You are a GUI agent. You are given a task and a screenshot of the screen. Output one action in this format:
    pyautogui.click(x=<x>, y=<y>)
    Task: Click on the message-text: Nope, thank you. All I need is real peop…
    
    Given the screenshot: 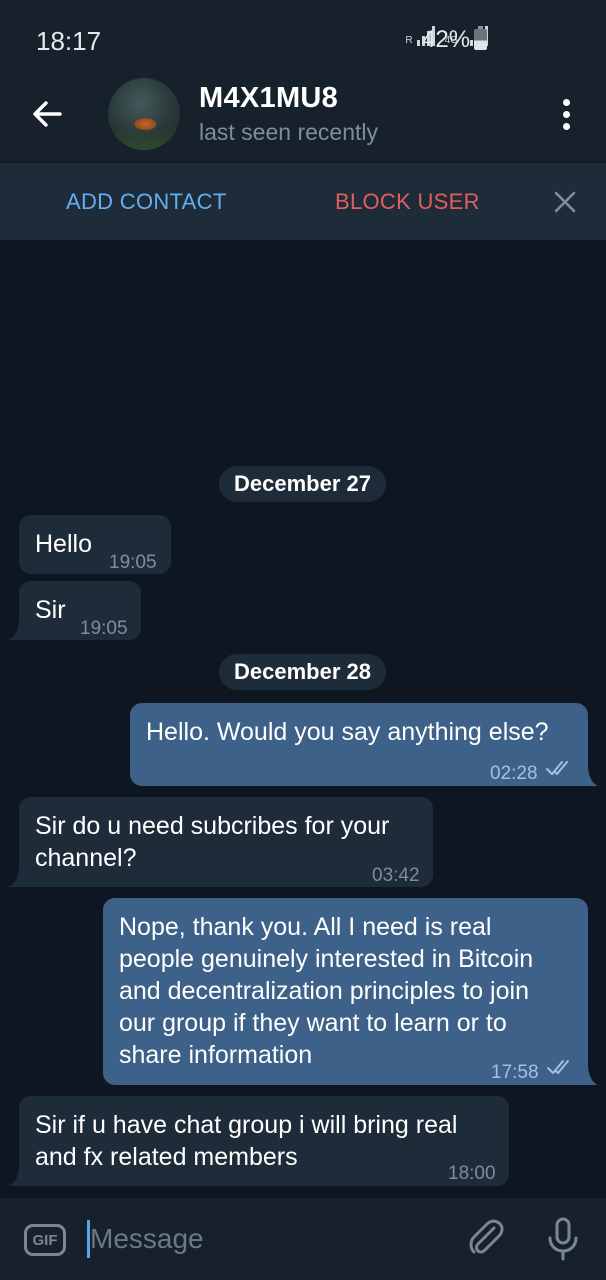 What is the action you would take?
    pyautogui.click(x=326, y=991)
    